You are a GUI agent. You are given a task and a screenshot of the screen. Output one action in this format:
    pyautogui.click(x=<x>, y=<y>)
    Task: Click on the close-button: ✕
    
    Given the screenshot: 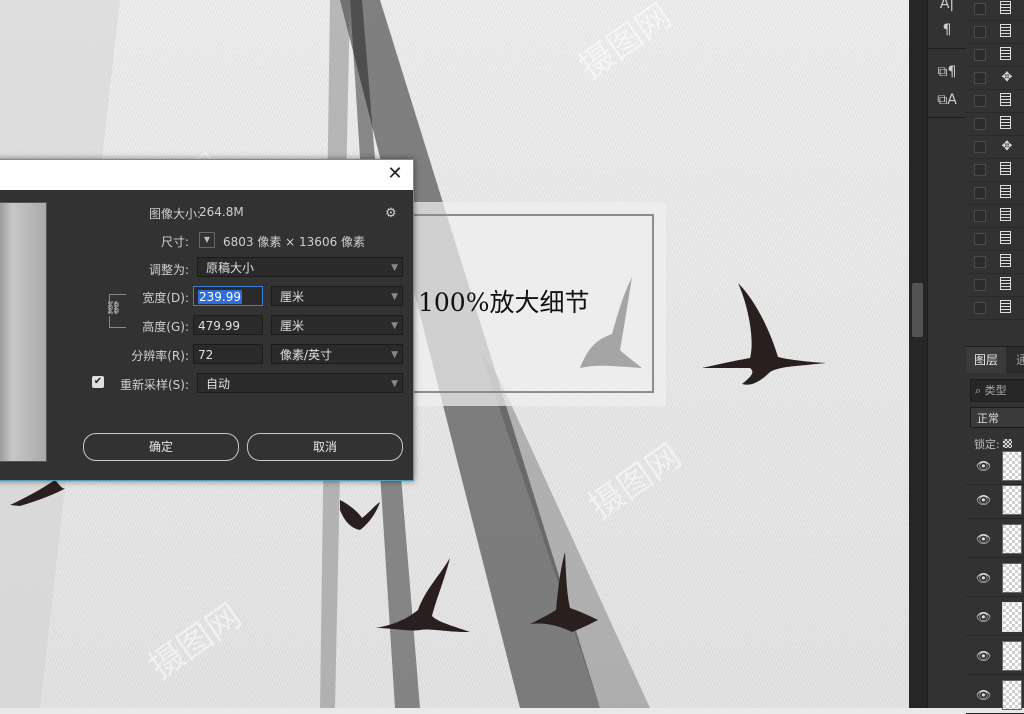 What is the action you would take?
    pyautogui.click(x=395, y=174)
    